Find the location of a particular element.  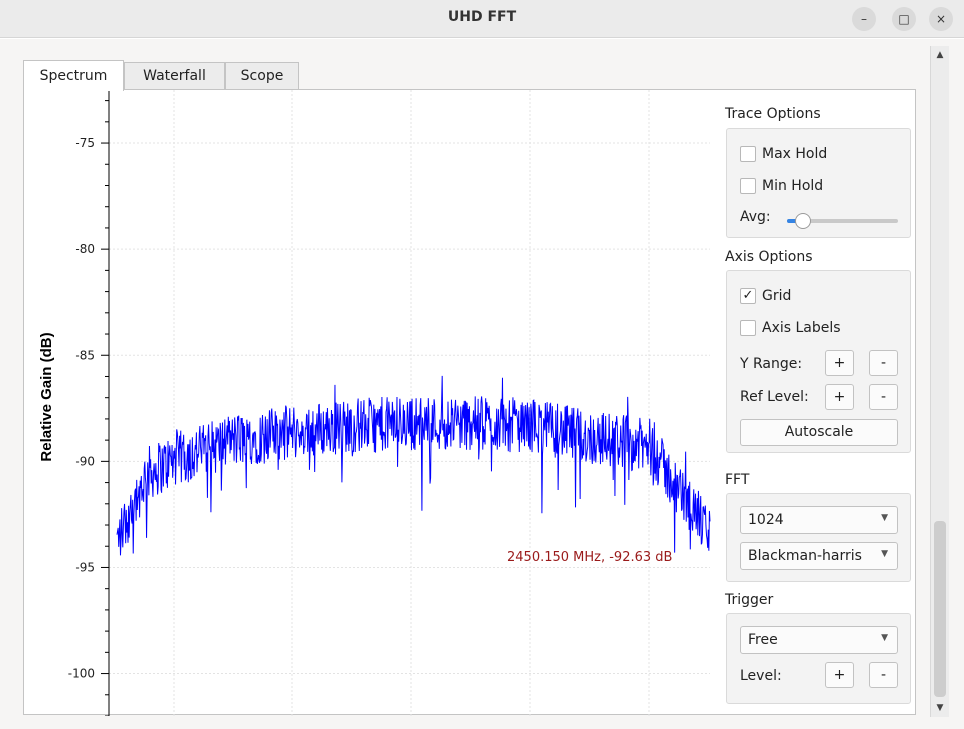

max-hold-label: Max Hold is located at coordinates (795, 154).